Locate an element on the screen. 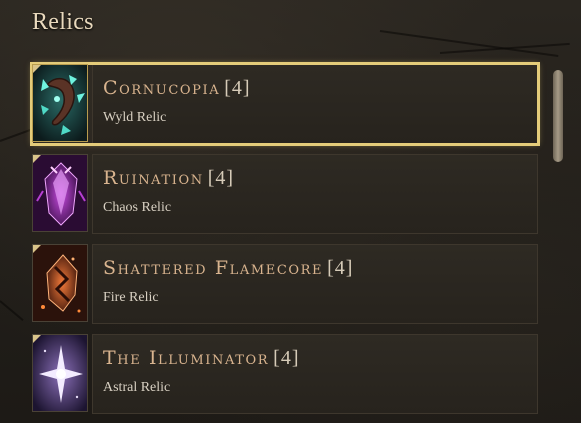  relic-name-line: Cornucopia [4] is located at coordinates (320, 88).